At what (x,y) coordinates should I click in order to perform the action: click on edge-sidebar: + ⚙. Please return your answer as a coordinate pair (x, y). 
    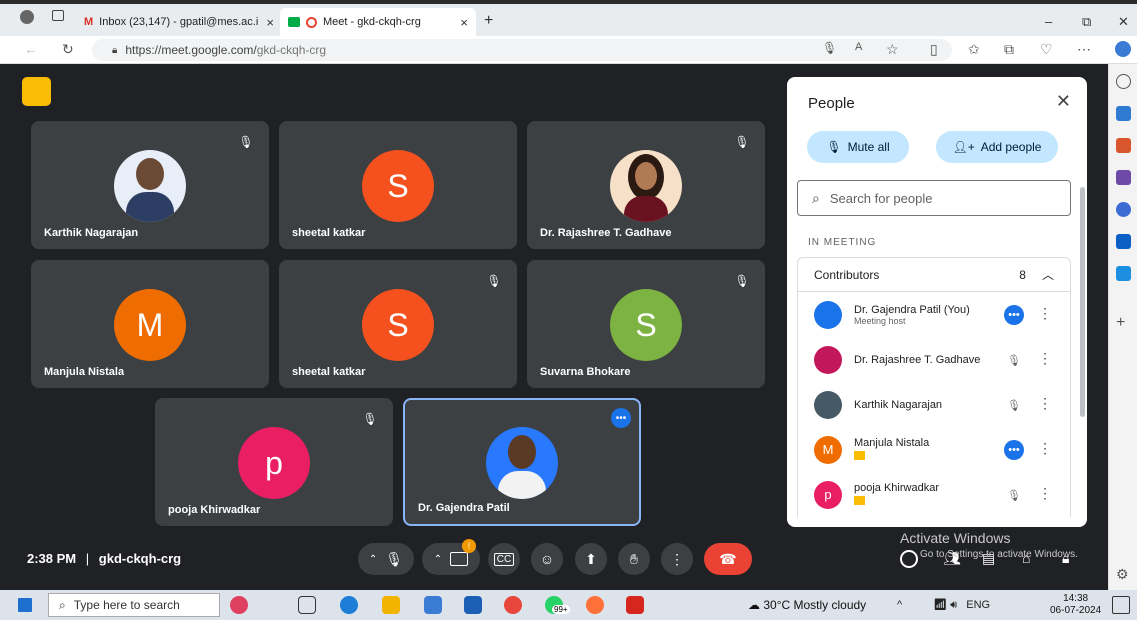
    Looking at the image, I should click on (1122, 327).